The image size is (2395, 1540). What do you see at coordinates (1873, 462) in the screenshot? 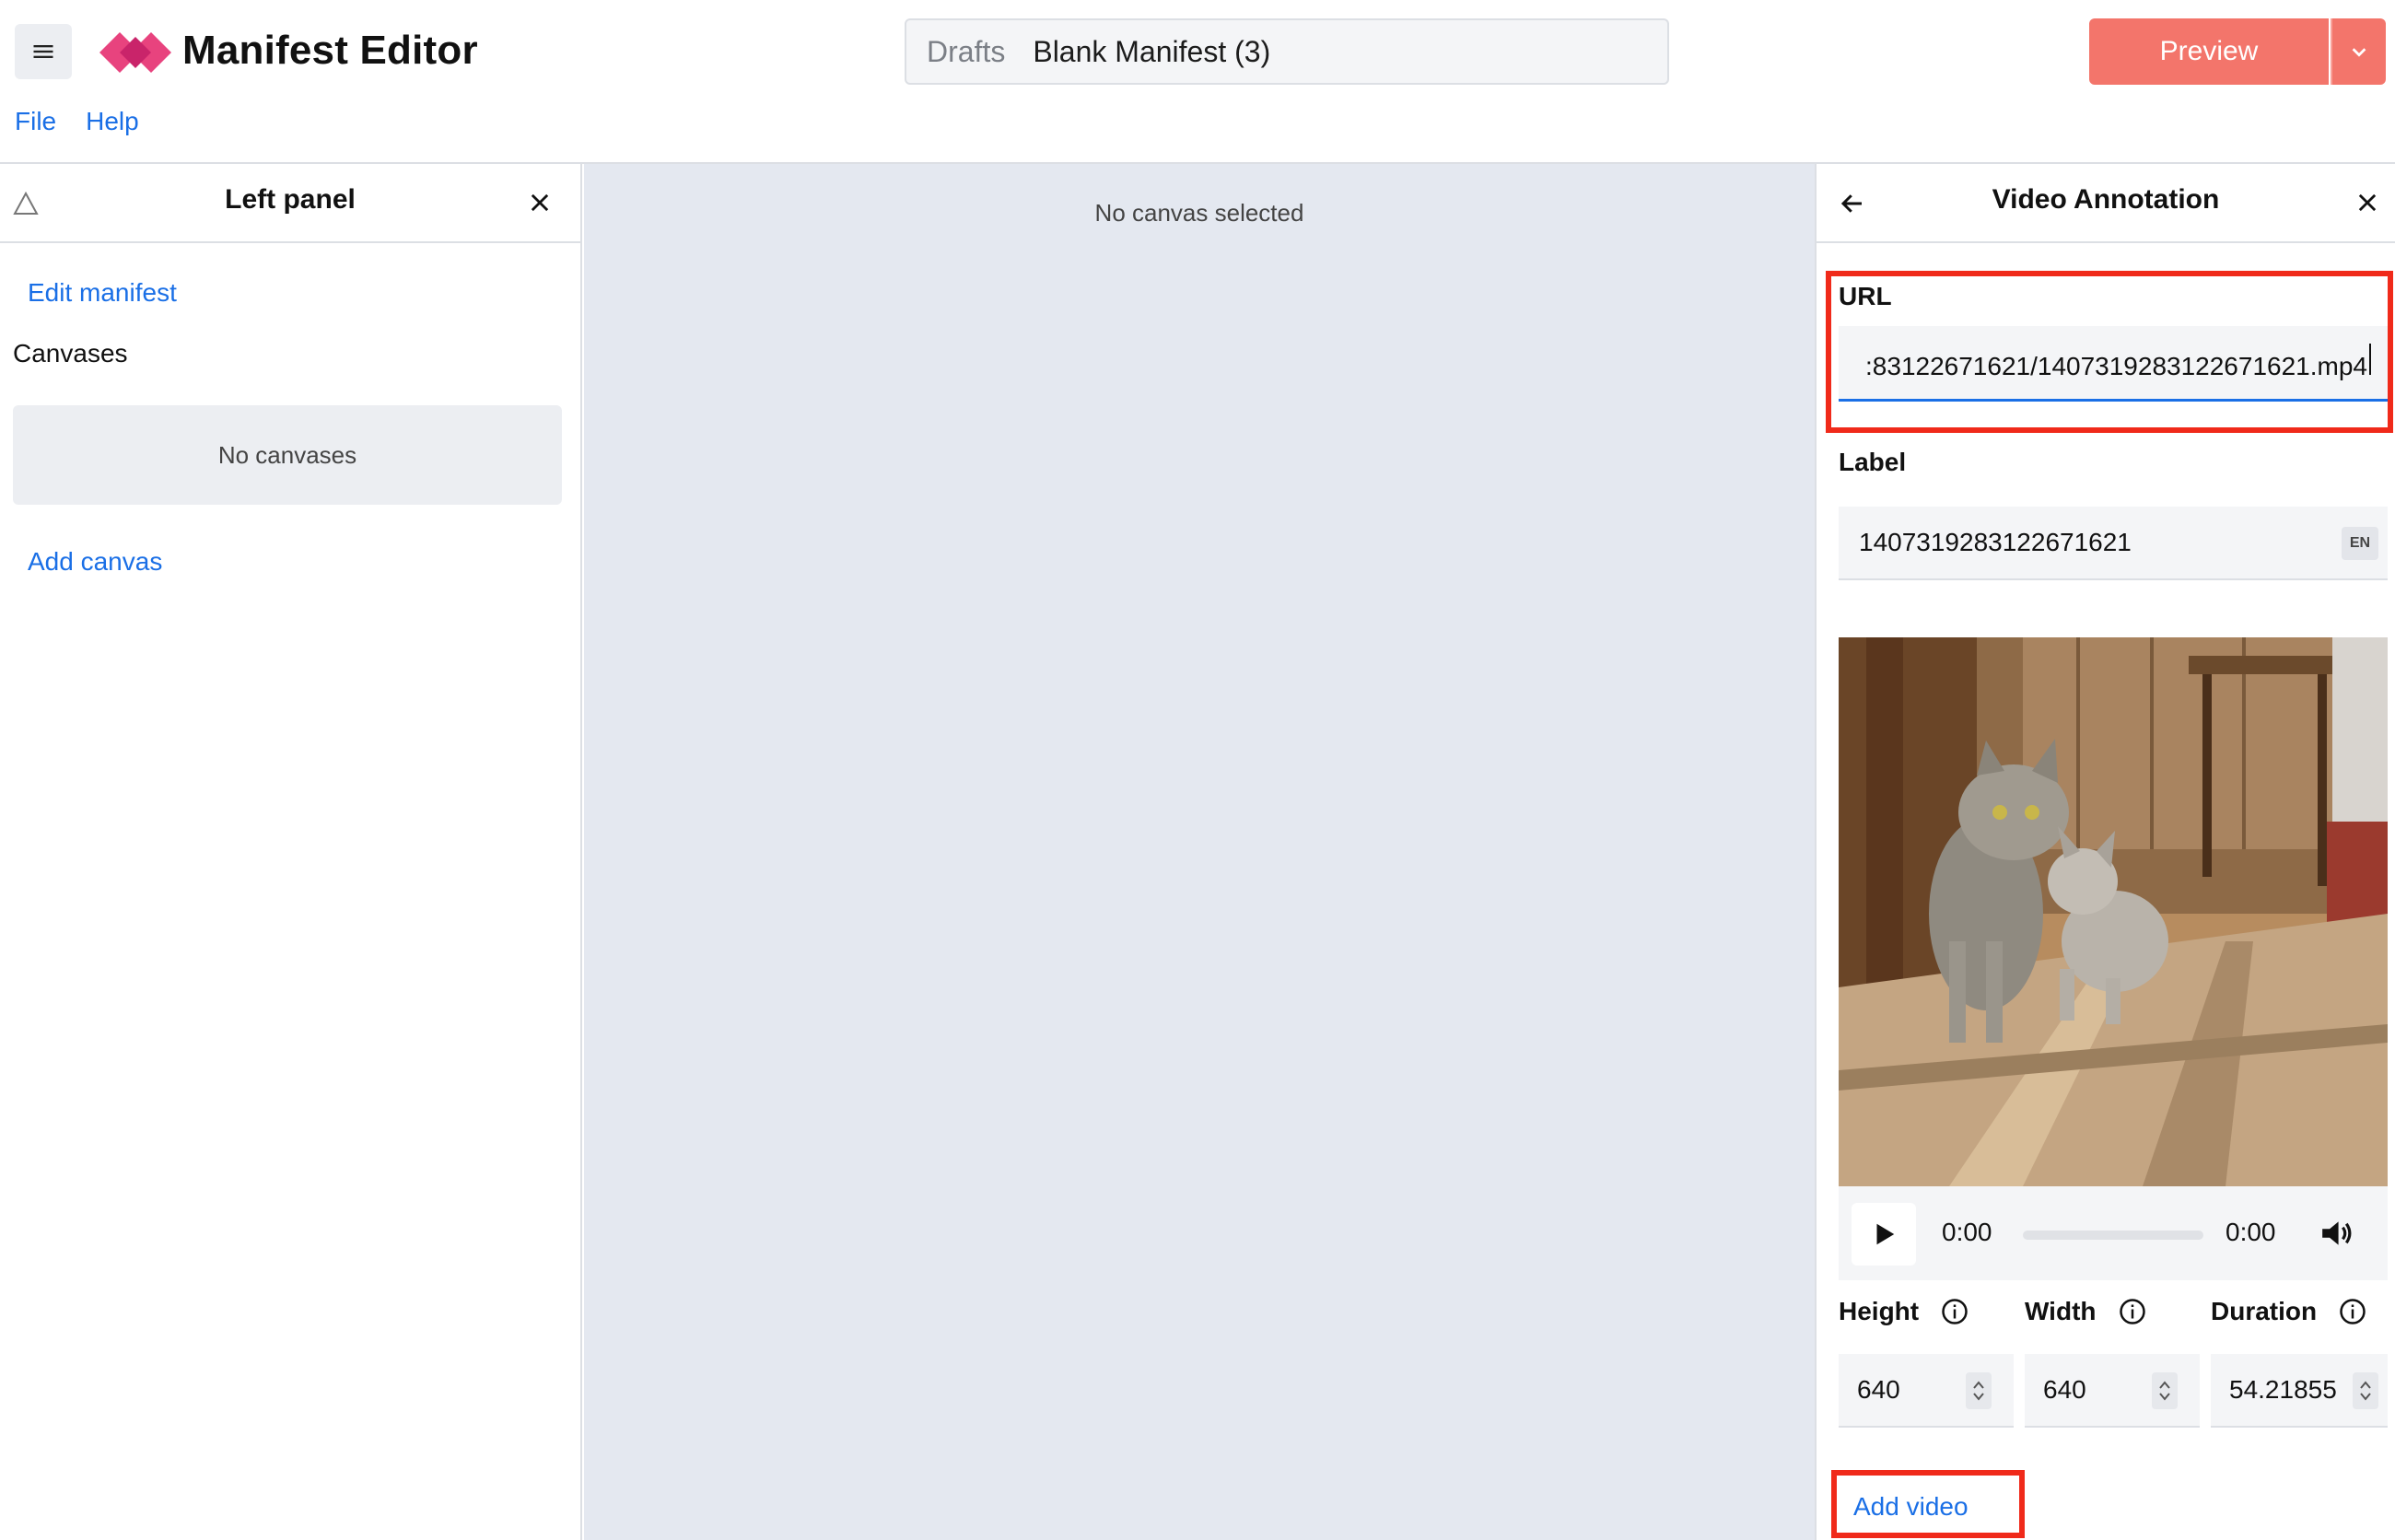
I see `label-label: Label` at bounding box center [1873, 462].